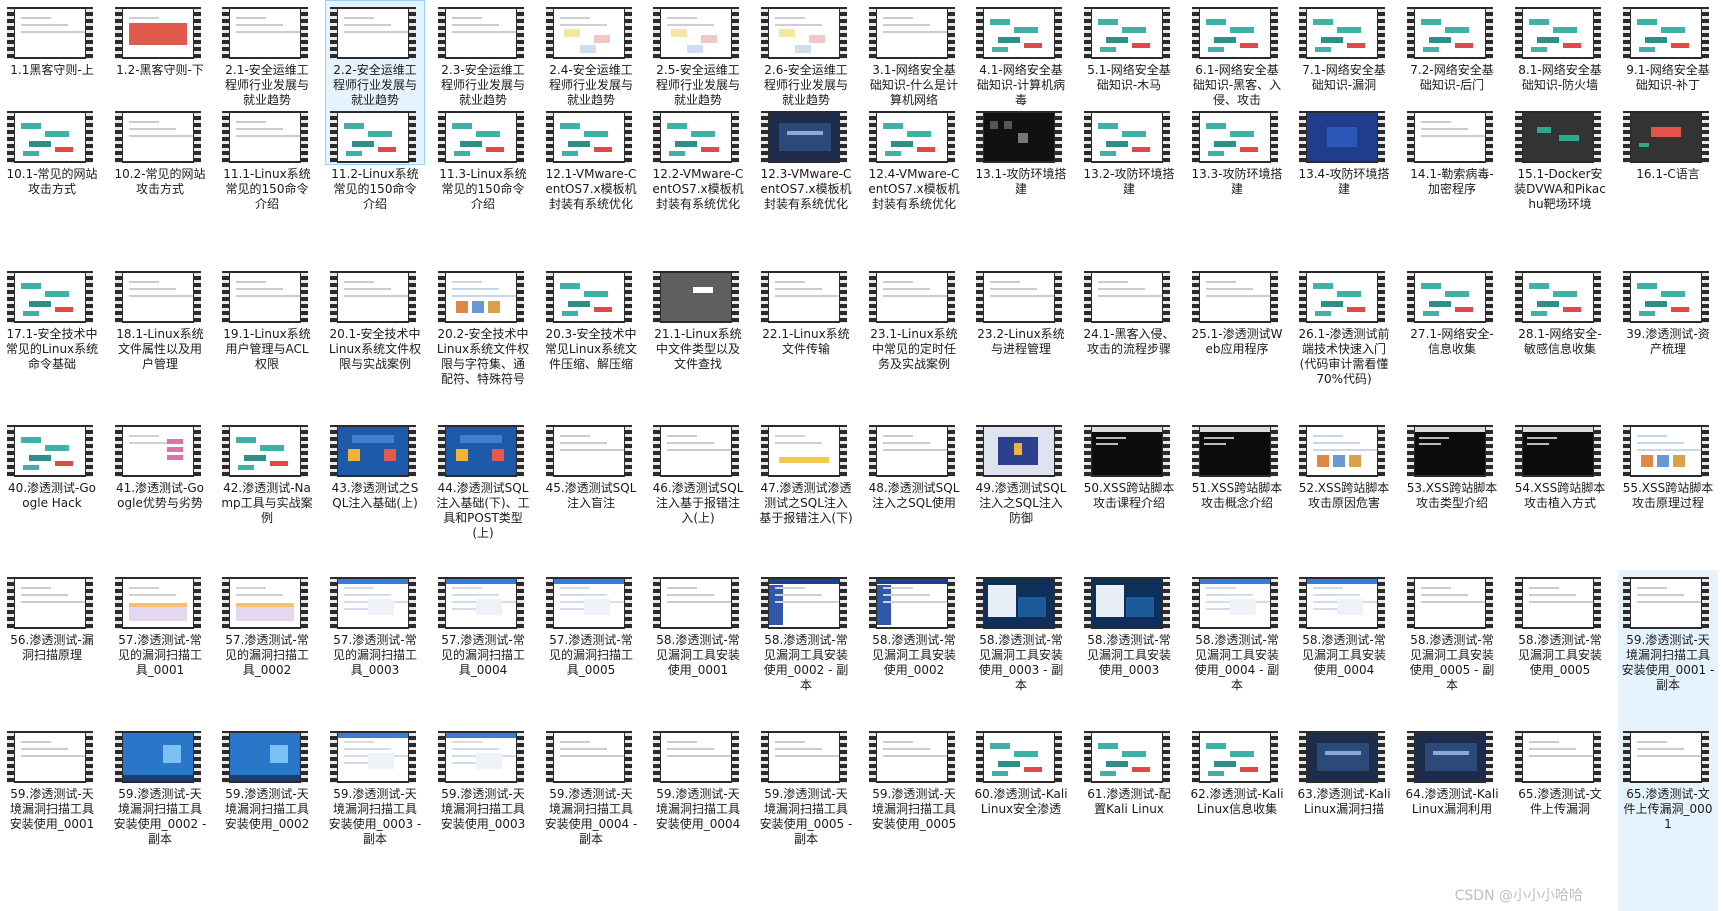 The width and height of the screenshot is (1723, 911). What do you see at coordinates (1129, 186) in the screenshot?
I see `video-file-item: 13.2-攻防环境搭建` at bounding box center [1129, 186].